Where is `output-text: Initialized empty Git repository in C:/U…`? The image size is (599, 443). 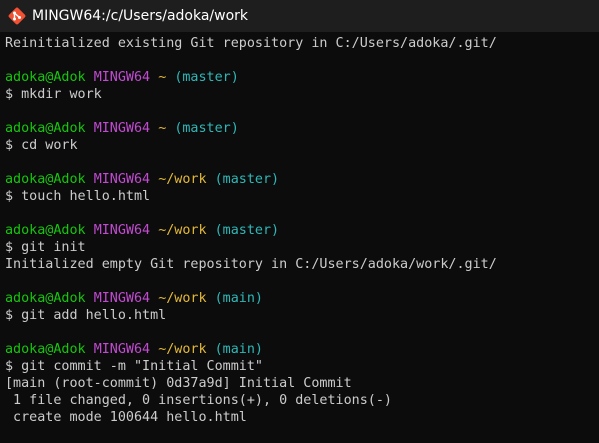 output-text: Initialized empty Git repository in C:/U… is located at coordinates (251, 264).